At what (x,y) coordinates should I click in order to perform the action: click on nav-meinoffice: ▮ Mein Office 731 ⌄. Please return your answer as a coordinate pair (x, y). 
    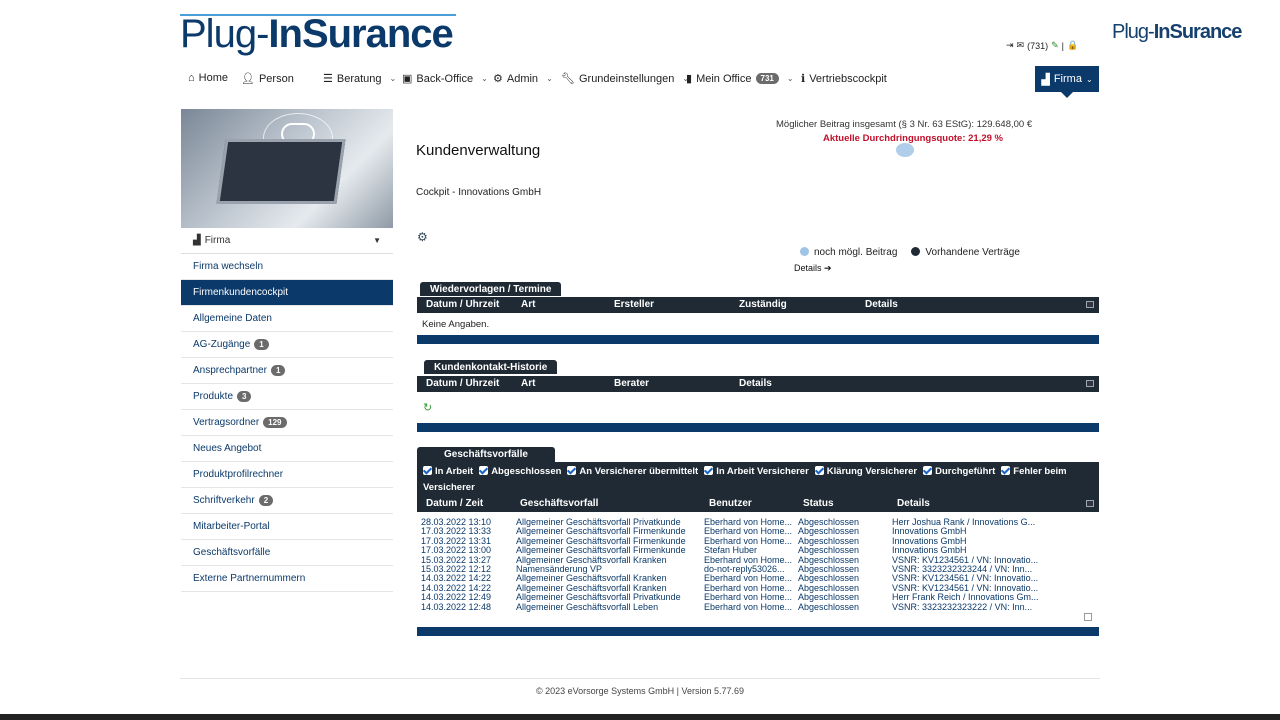
    Looking at the image, I should click on (740, 79).